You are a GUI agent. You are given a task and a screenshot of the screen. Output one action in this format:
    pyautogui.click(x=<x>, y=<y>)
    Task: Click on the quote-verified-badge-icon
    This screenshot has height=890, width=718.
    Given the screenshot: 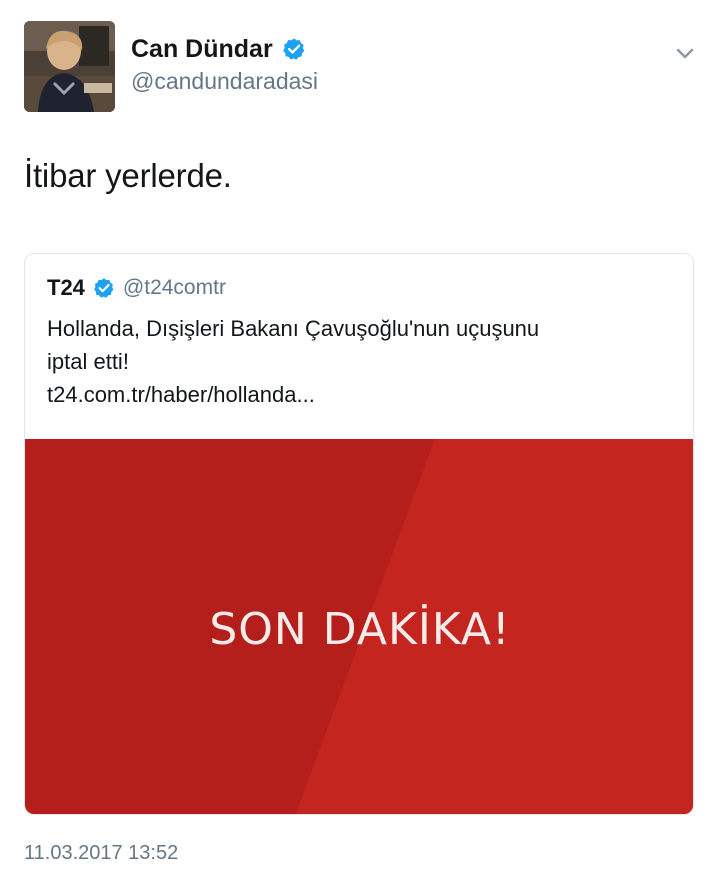 What is the action you would take?
    pyautogui.click(x=104, y=288)
    